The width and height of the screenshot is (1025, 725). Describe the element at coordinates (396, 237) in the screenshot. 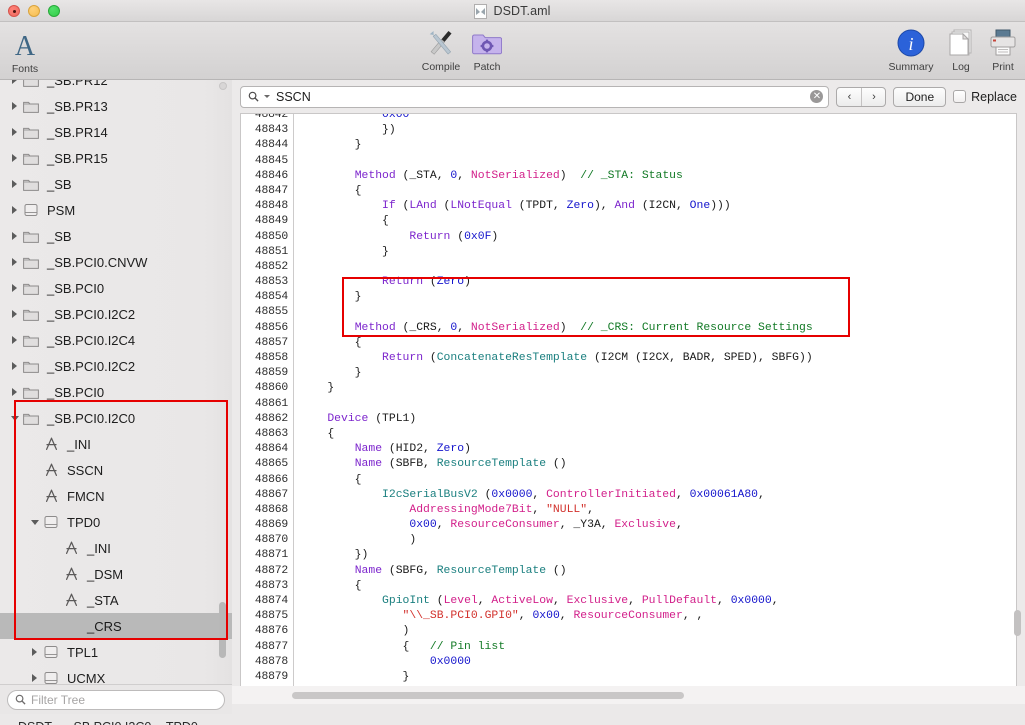

I see `code-text: Return (0x0F)` at that location.